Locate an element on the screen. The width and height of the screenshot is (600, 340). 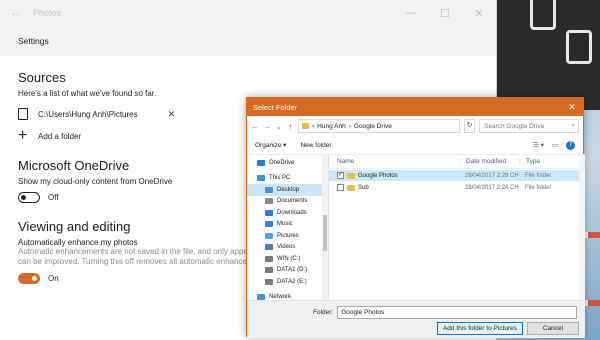
nav-item-label: OneDrive is located at coordinates (282, 162).